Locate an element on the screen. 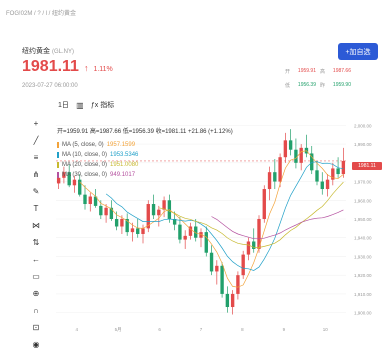 The height and width of the screenshot is (349, 387). stat-low: 低 1956.39 is located at coordinates (300, 85).